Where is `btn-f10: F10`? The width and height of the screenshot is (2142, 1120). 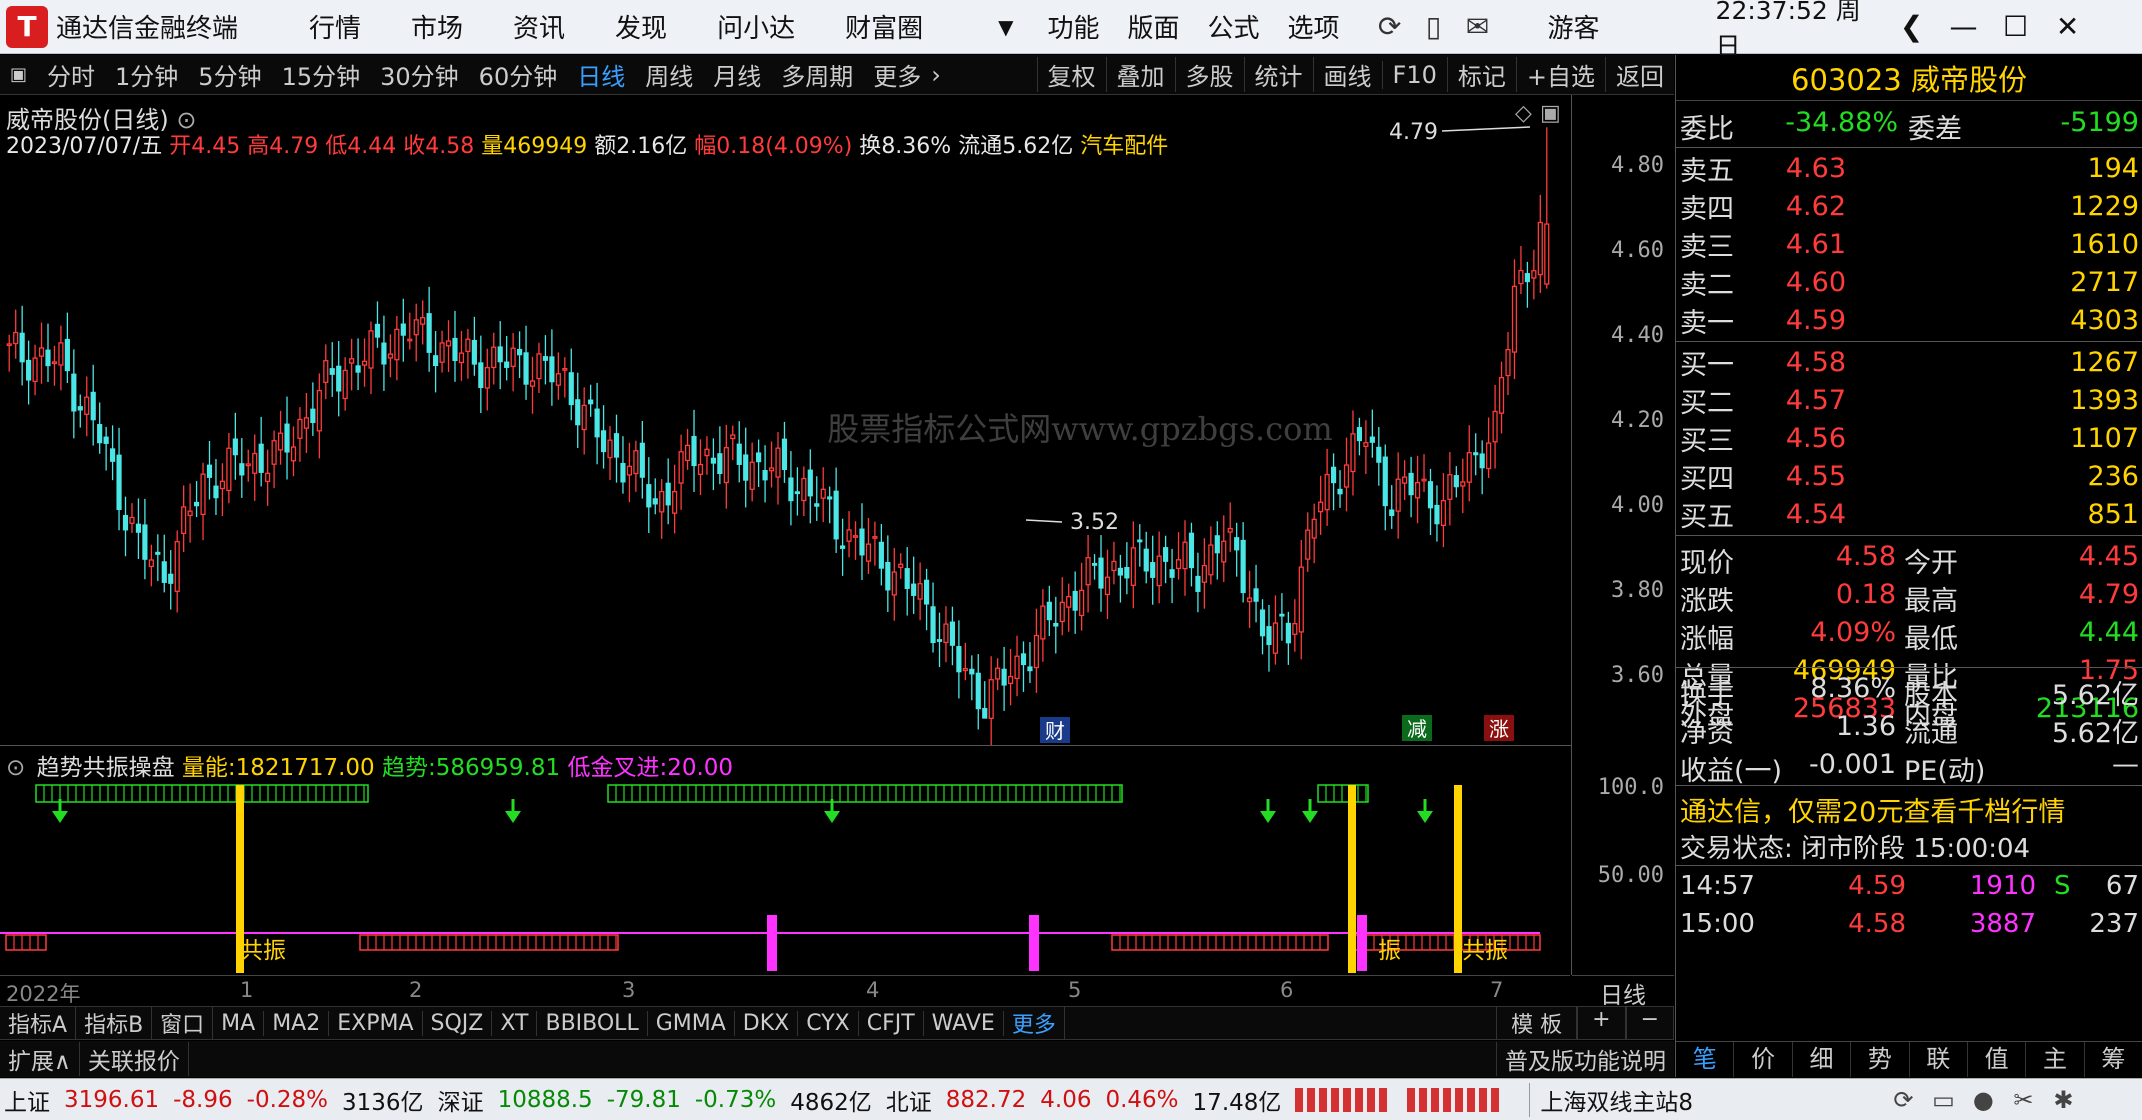
btn-f10: F10 is located at coordinates (1414, 74).